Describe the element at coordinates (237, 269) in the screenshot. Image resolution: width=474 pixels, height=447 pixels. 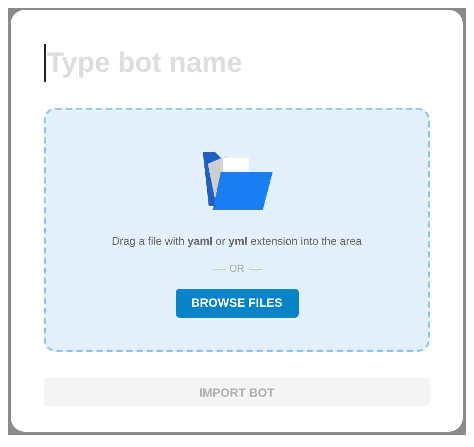
I see `or-separator: OR` at that location.